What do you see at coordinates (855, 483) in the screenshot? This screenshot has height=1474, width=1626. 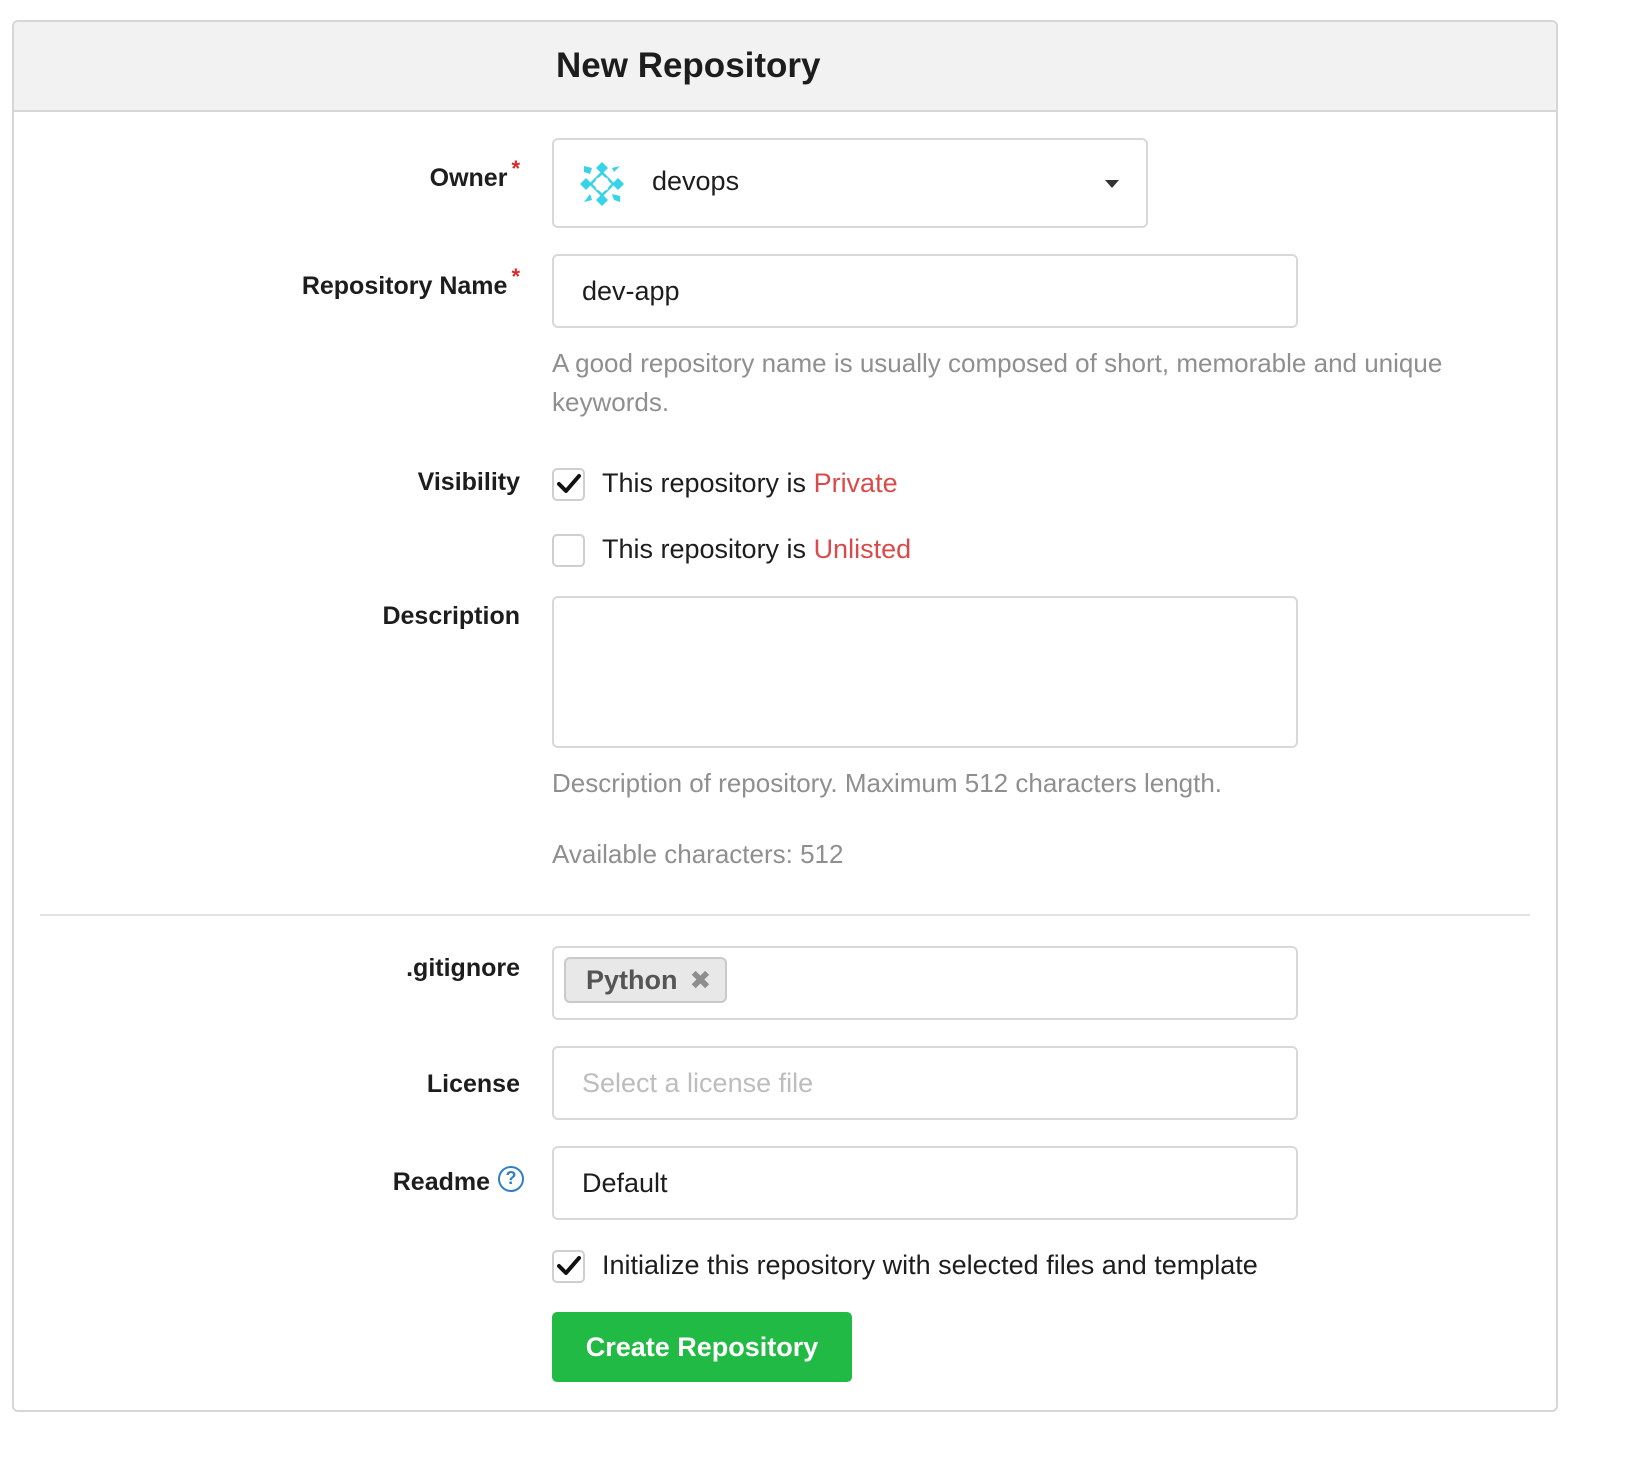 I see `private-label-accent: Private` at bounding box center [855, 483].